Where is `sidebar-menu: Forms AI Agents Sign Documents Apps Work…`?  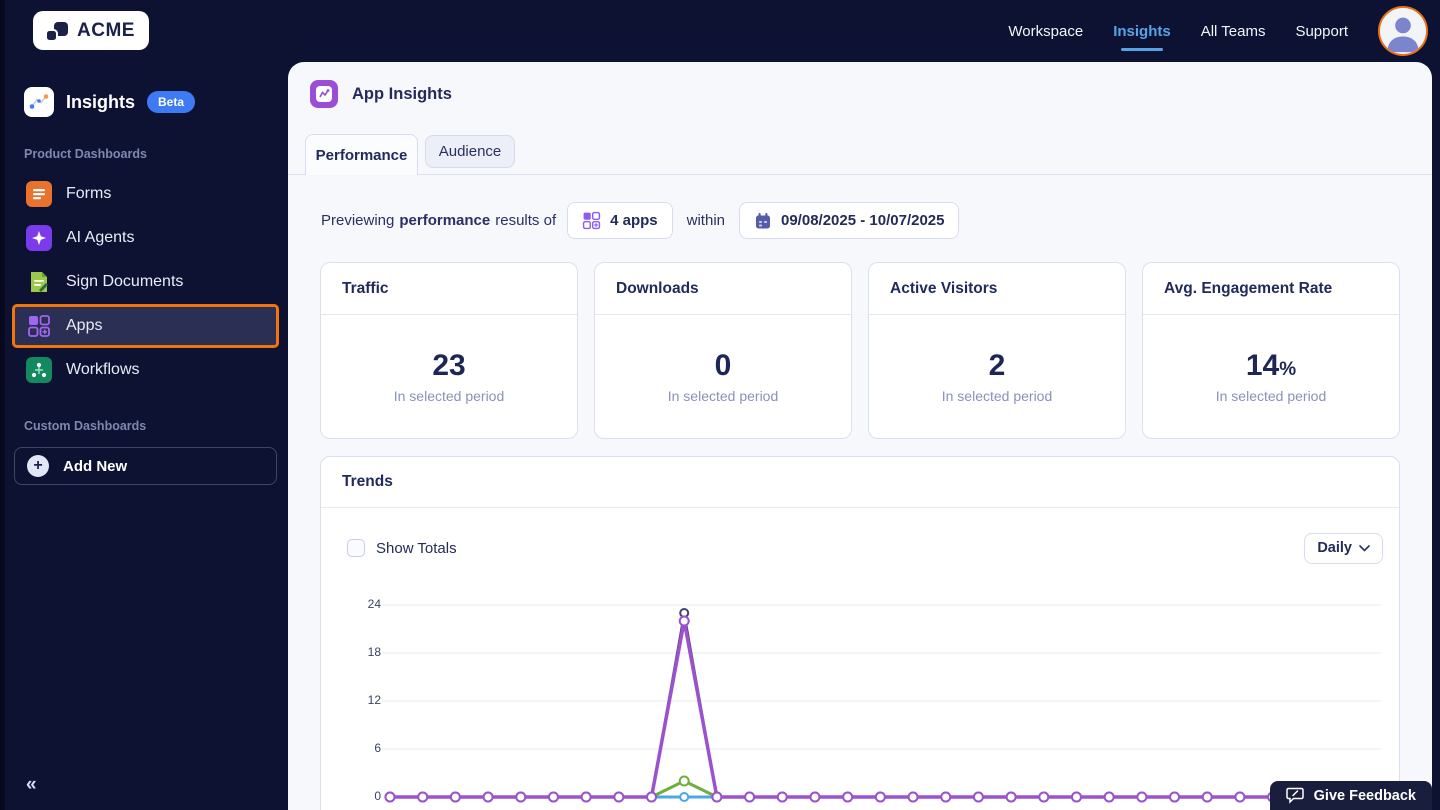
sidebar-menu: Forms AI Agents Sign Documents Apps Work… is located at coordinates (145, 282).